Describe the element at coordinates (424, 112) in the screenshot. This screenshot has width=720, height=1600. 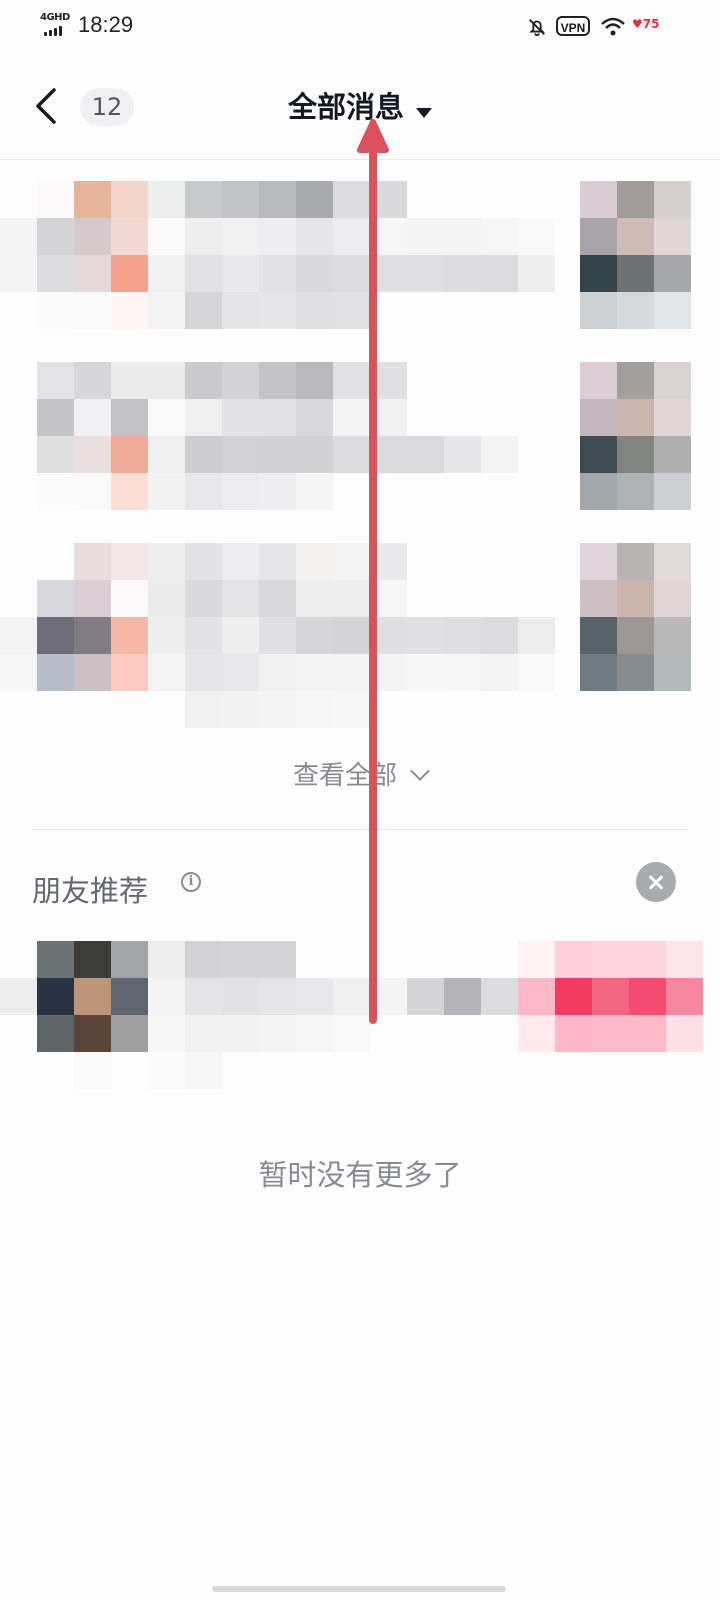
I see `caret-down-icon` at that location.